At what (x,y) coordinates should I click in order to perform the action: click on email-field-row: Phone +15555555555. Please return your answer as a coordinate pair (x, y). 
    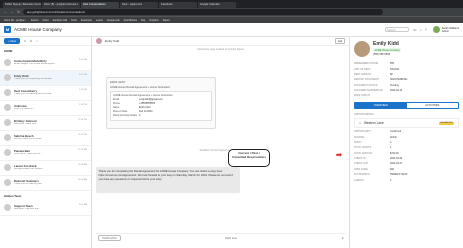
    Looking at the image, I should click on (161, 103).